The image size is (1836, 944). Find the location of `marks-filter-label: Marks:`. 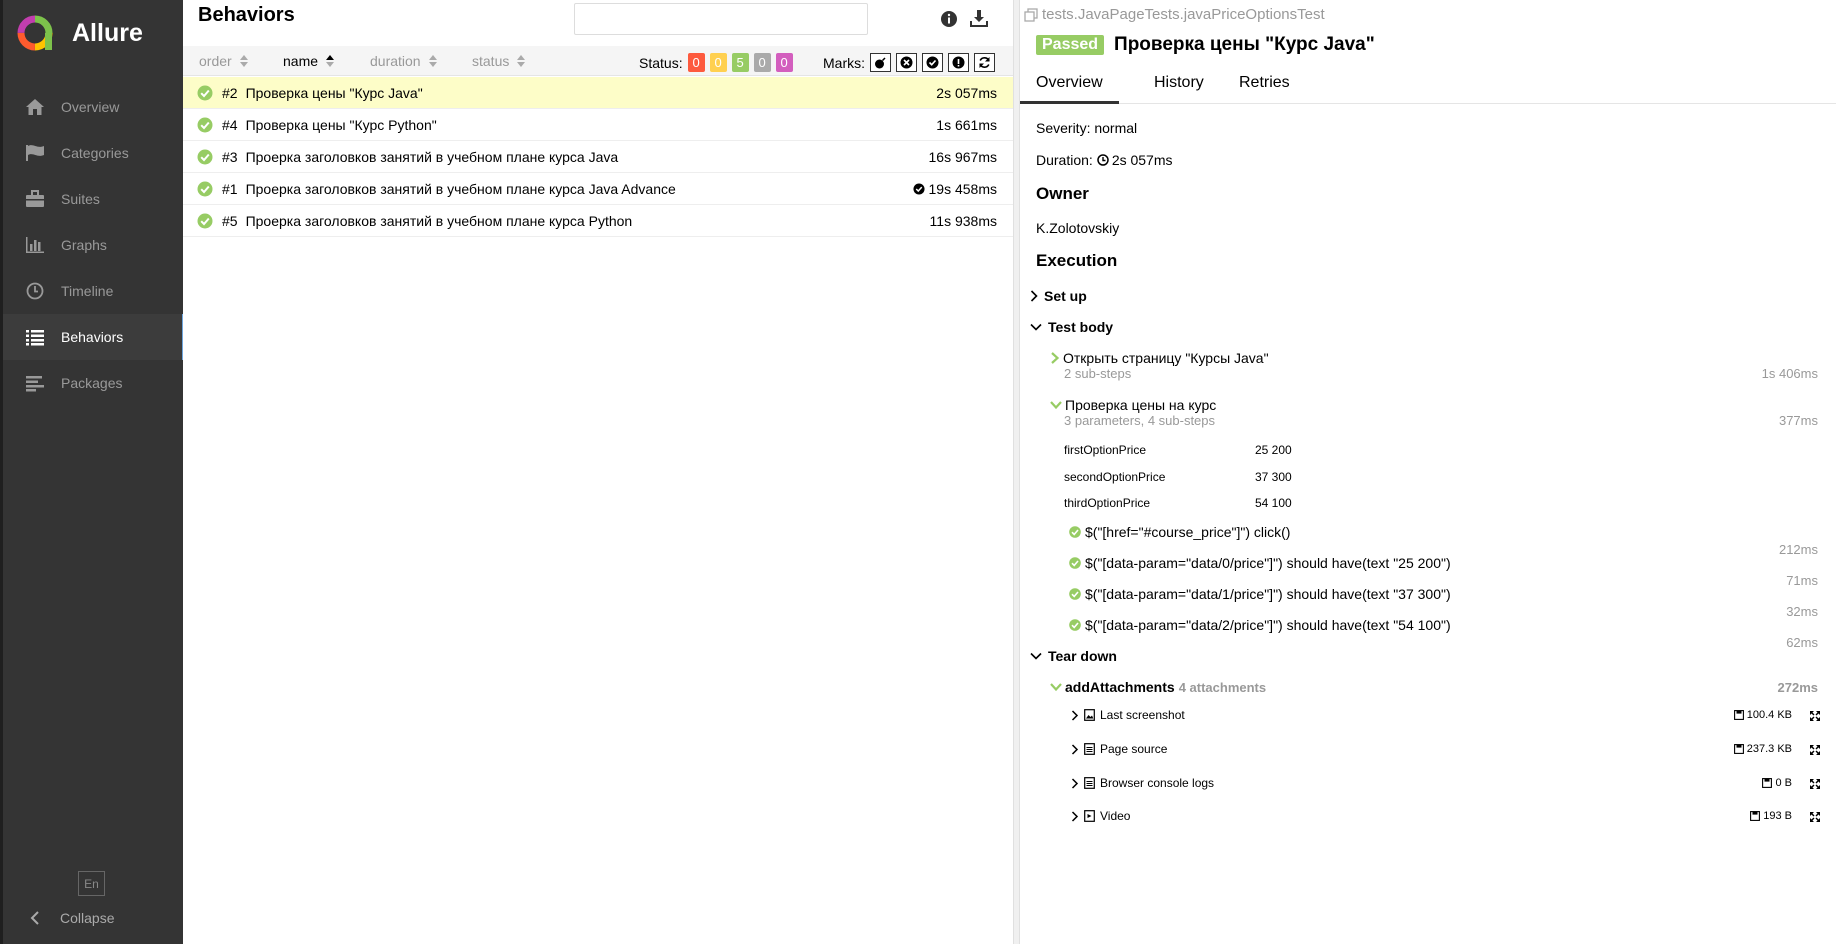

marks-filter-label: Marks: is located at coordinates (844, 62).